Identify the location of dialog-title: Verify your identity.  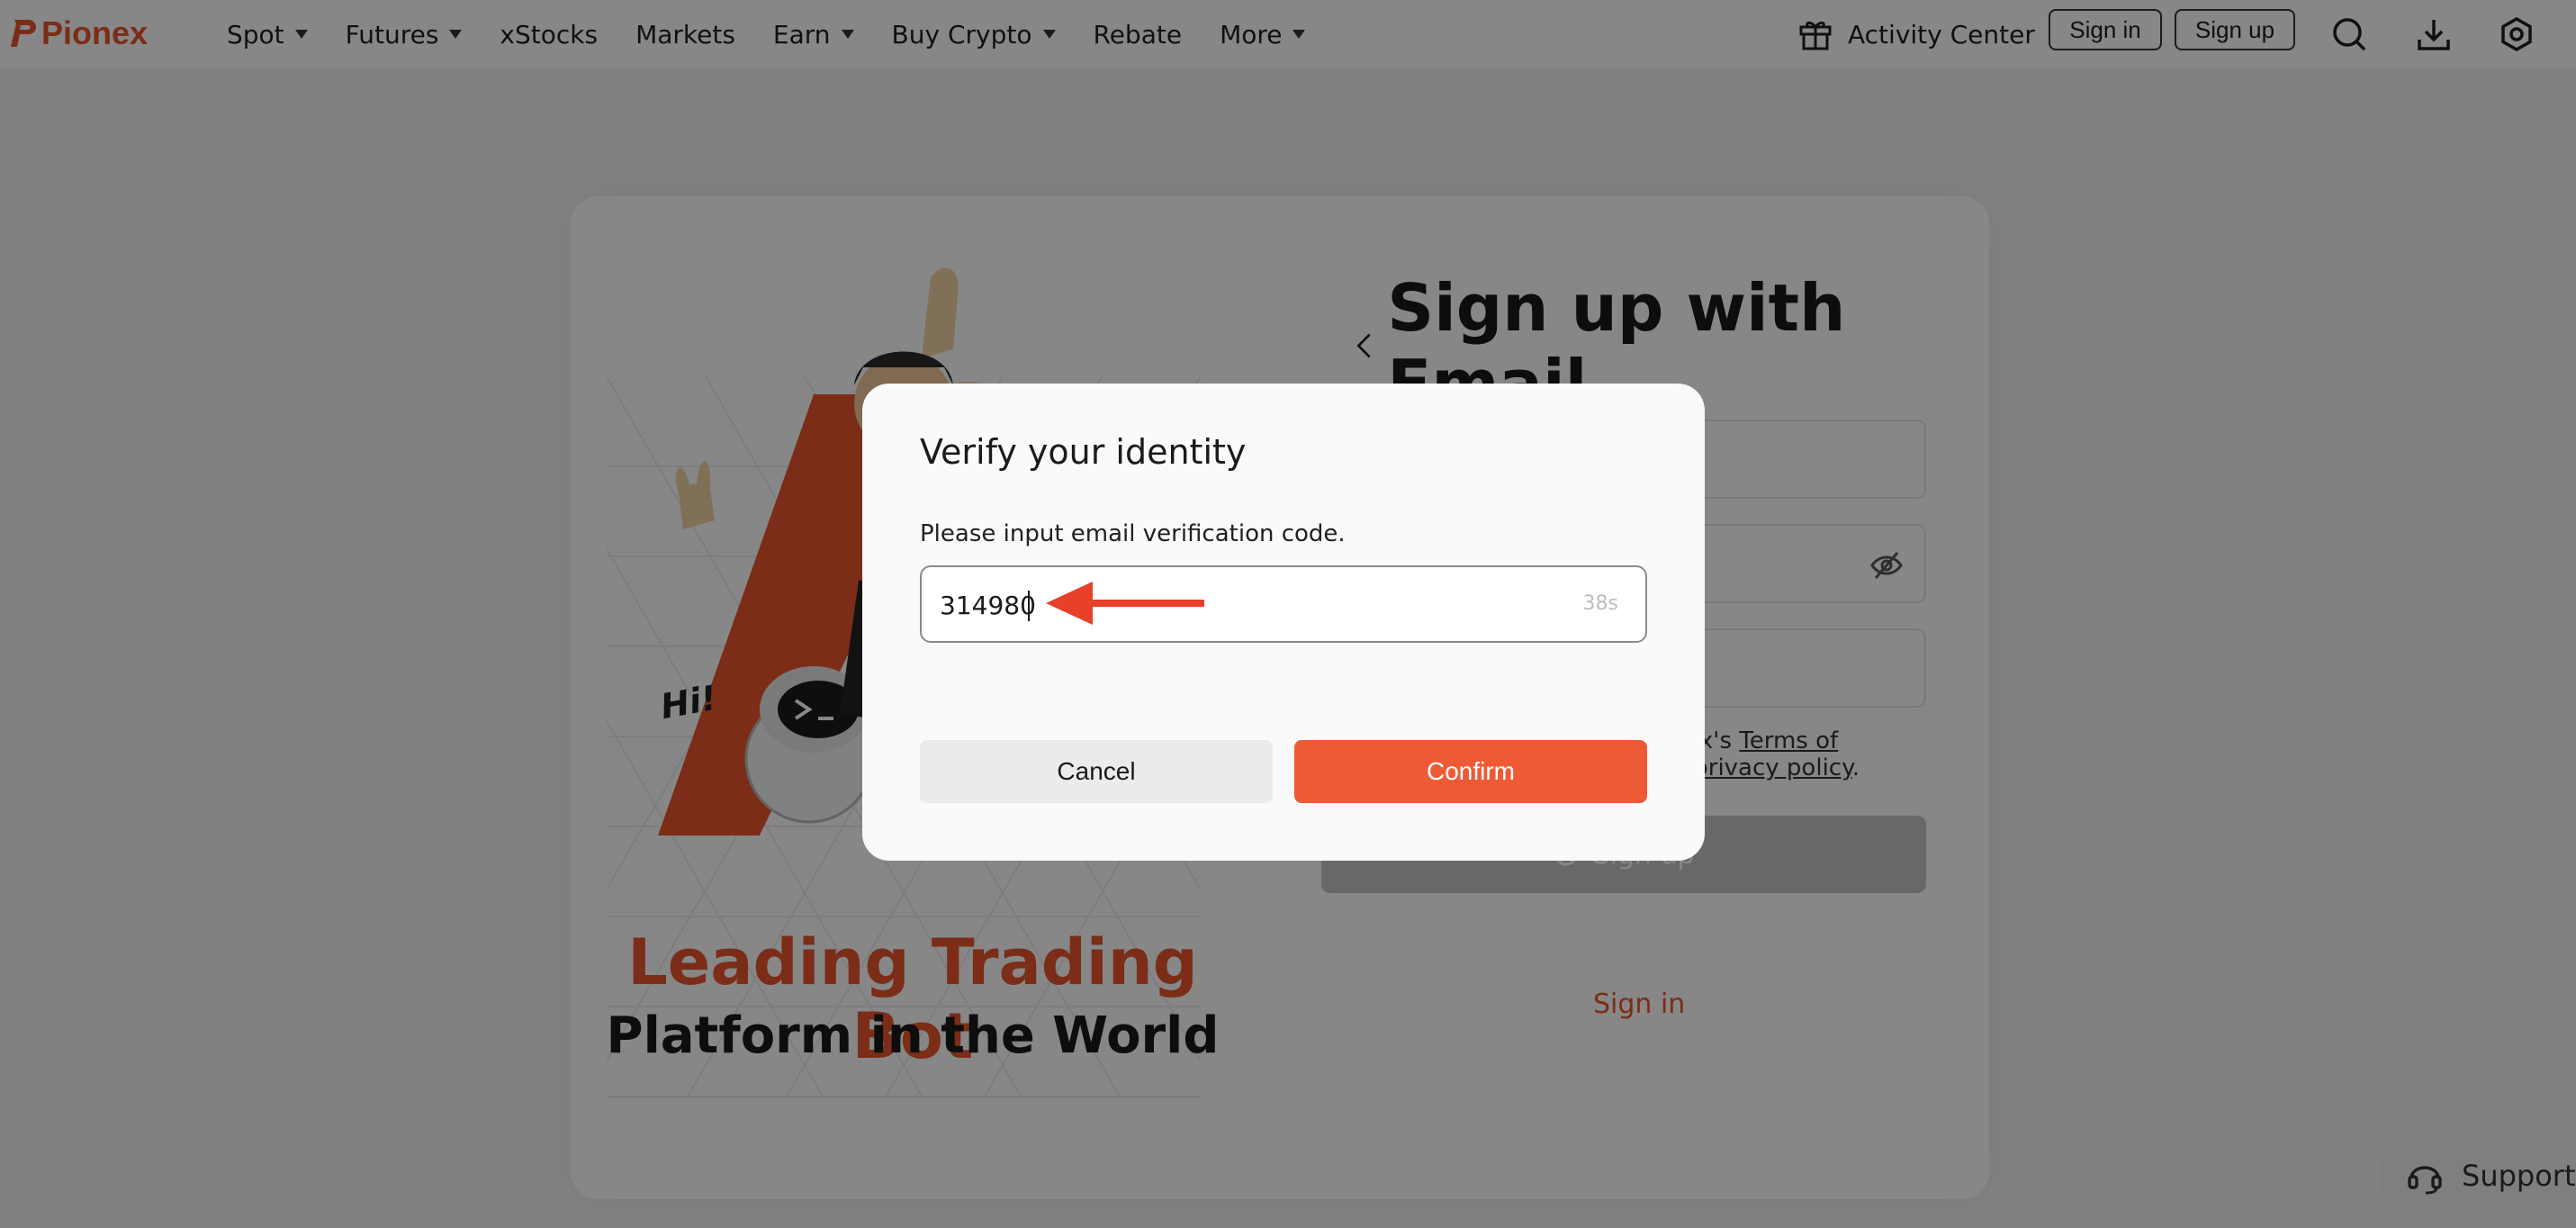
(1083, 452).